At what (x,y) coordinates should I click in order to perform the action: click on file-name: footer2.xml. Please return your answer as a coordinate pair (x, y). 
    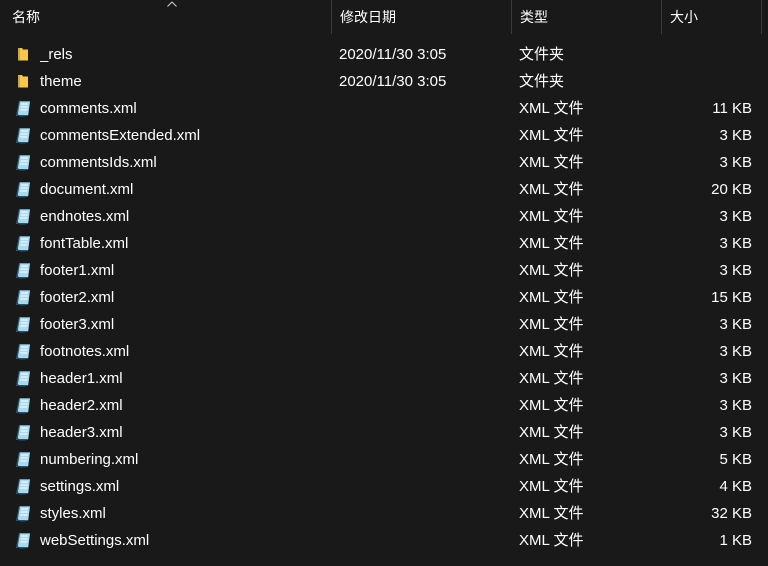
    Looking at the image, I should click on (77, 297).